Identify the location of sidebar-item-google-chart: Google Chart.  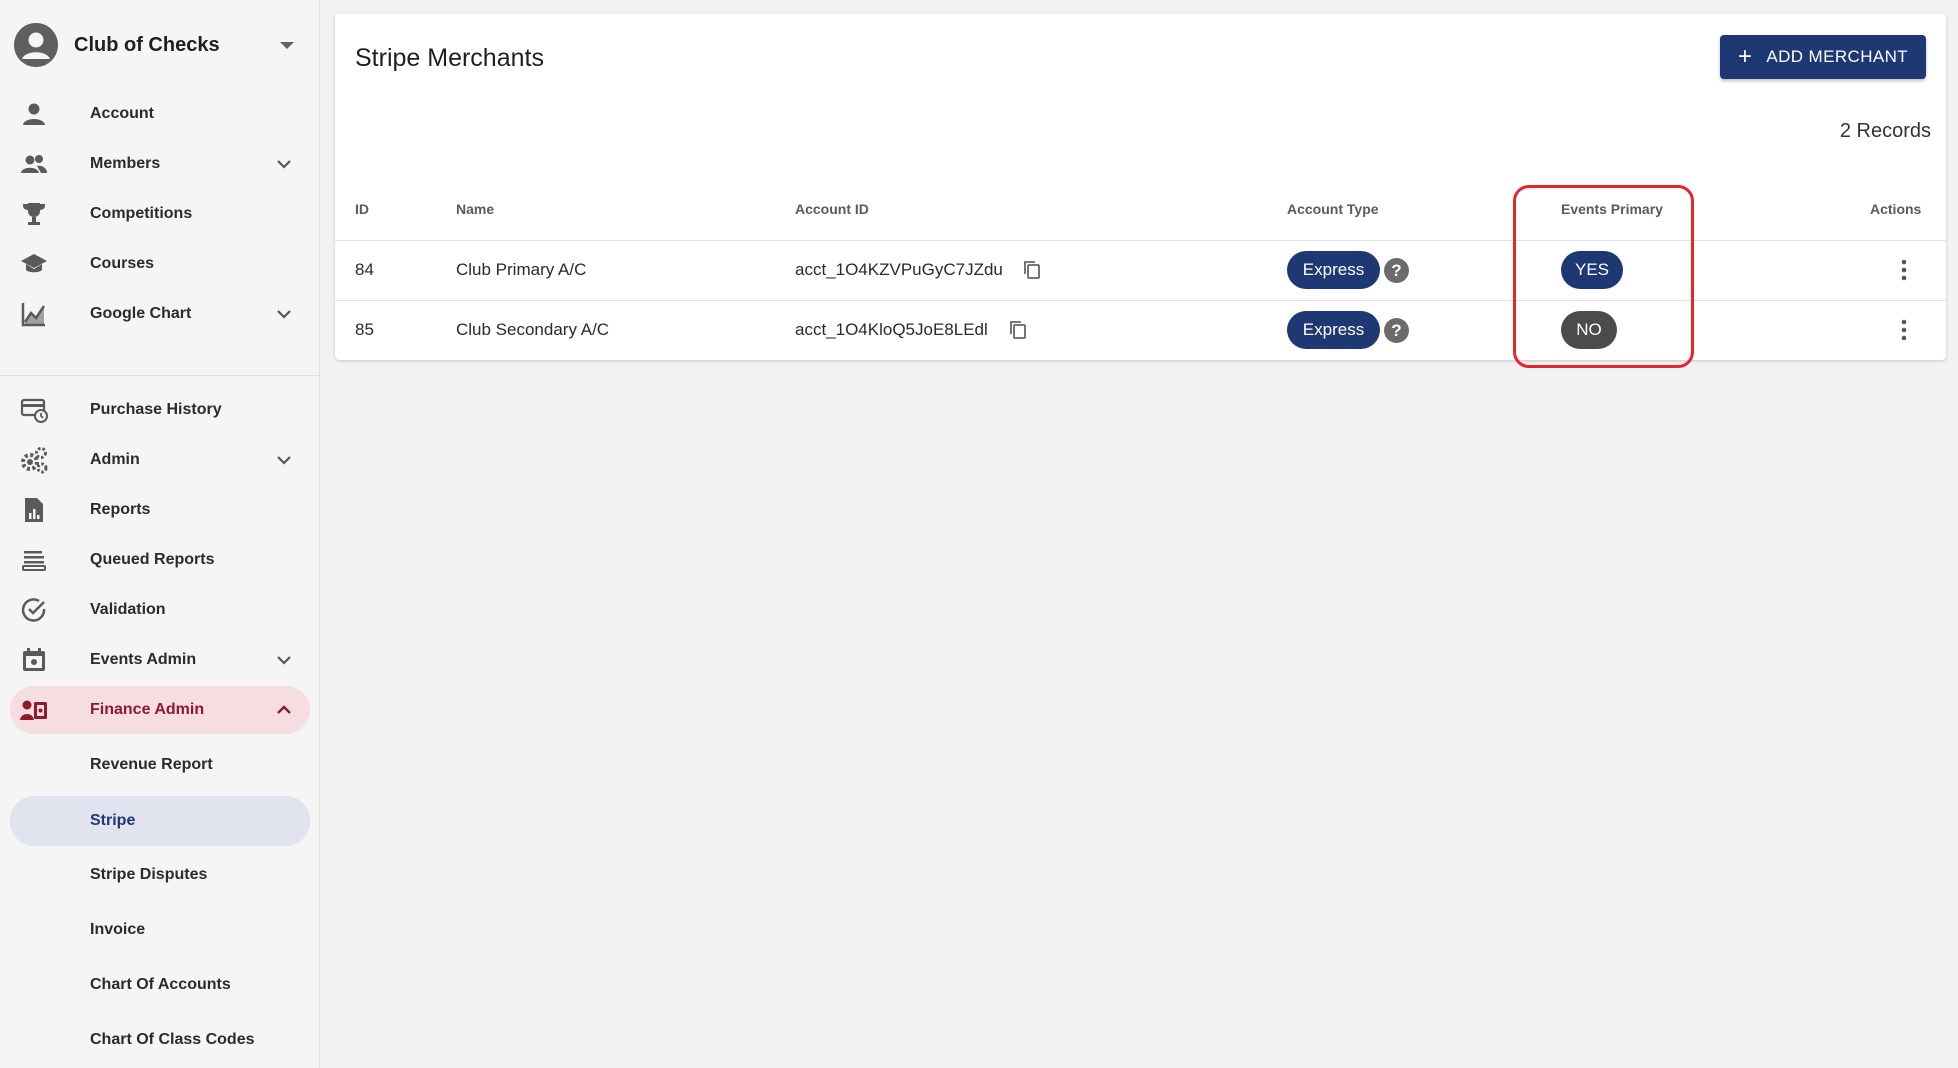
(160, 314).